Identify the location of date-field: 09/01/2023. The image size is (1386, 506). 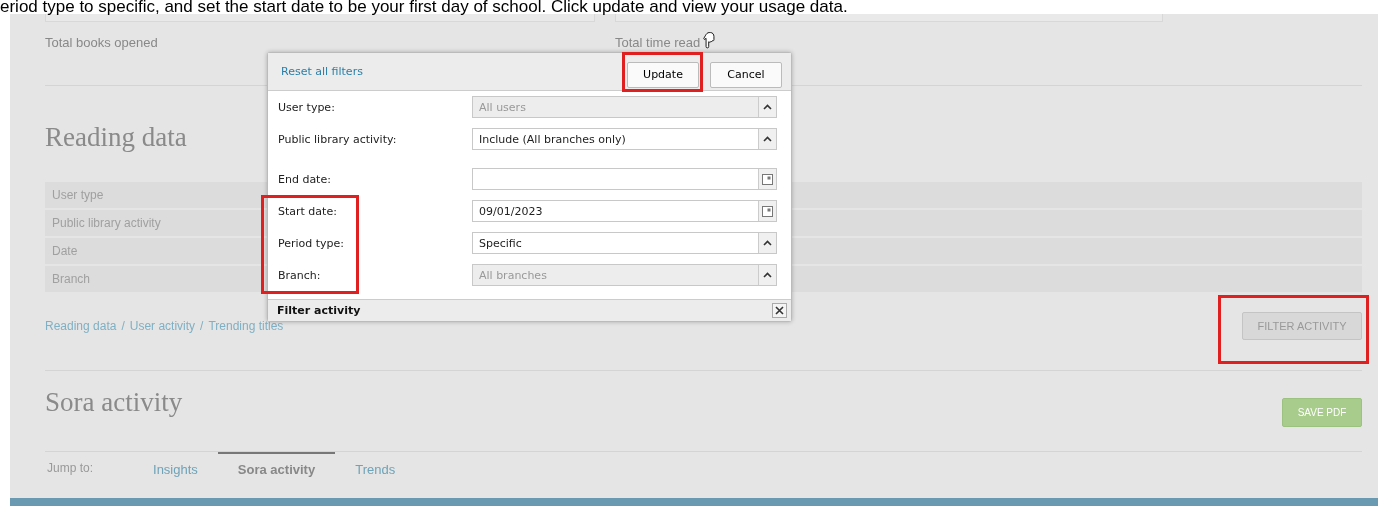
(624, 211).